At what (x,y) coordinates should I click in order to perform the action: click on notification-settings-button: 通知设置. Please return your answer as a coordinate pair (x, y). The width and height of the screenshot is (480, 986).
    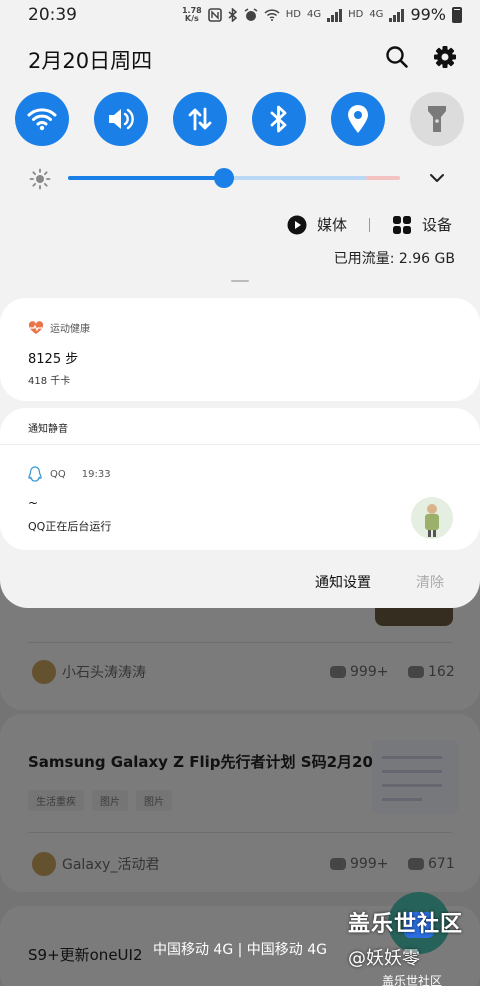
    Looking at the image, I should click on (343, 582).